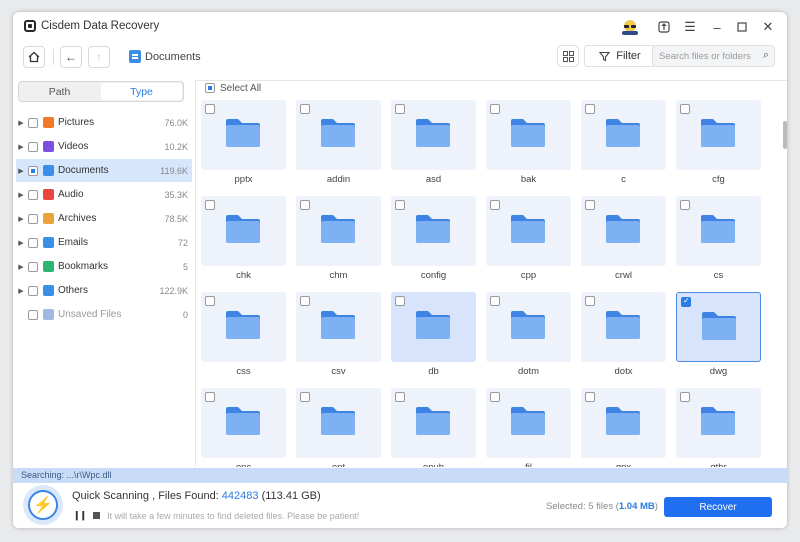  What do you see at coordinates (104, 314) in the screenshot?
I see `sidebar-item-unsaved-files: Unsaved Files 0` at bounding box center [104, 314].